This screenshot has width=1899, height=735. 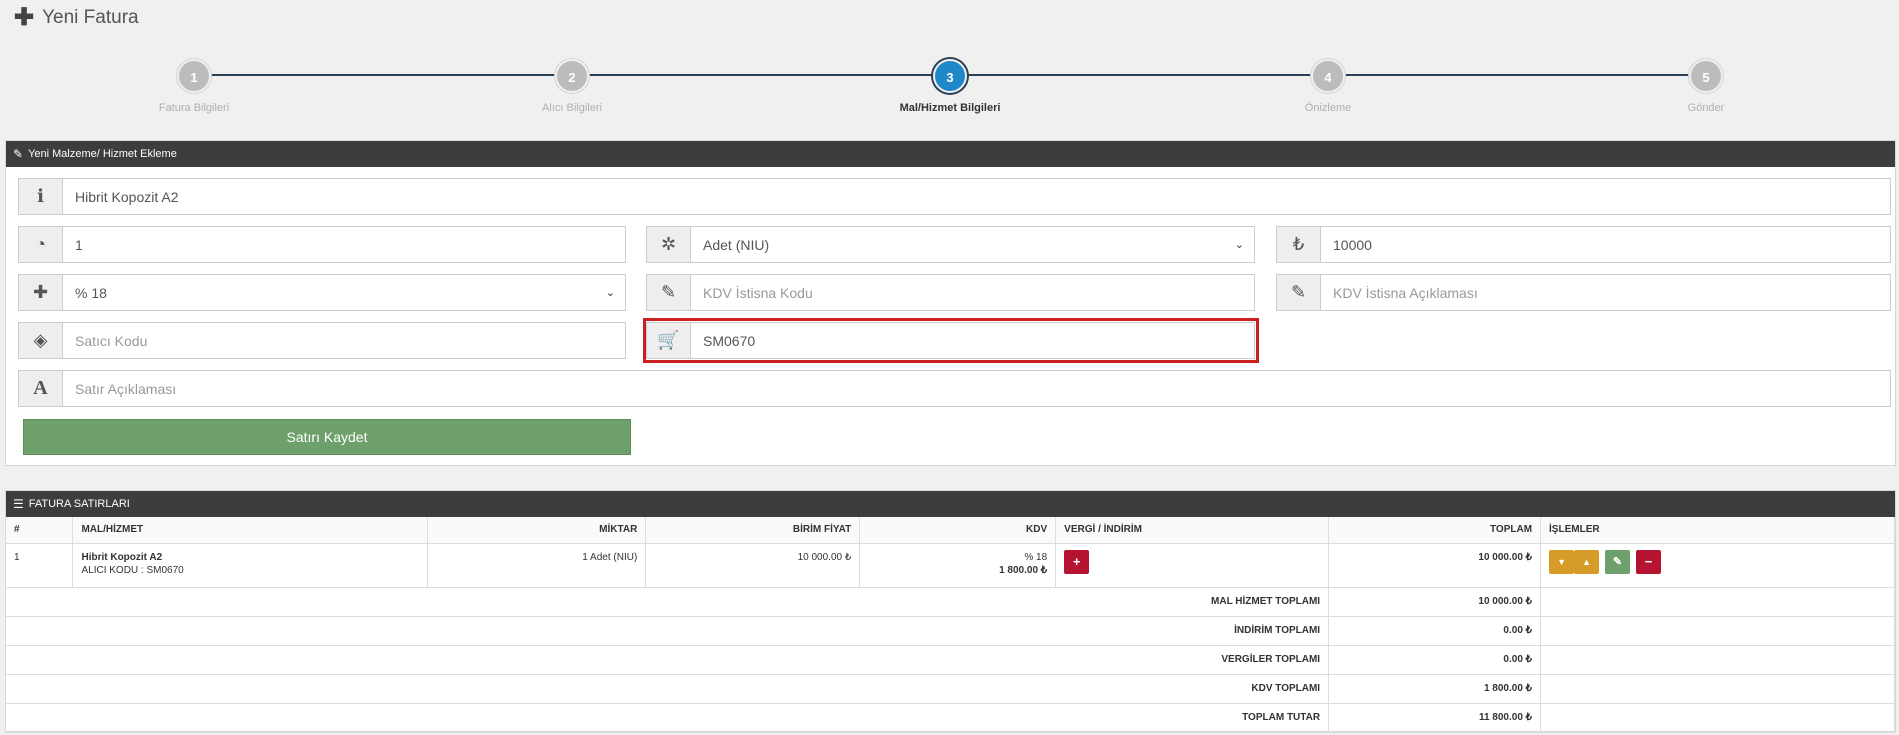 I want to click on unit-price-group: ₺ 10000, so click(x=1583, y=244).